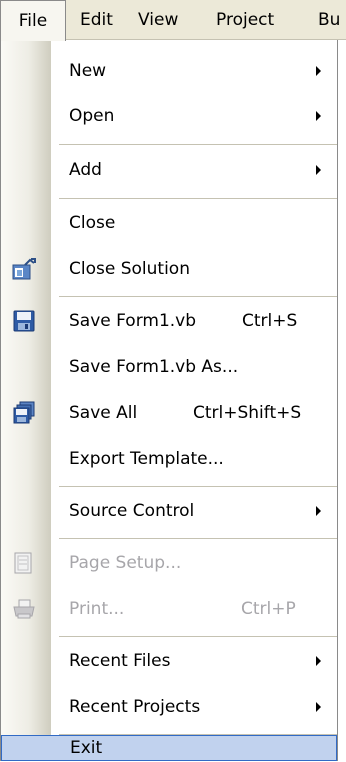  Describe the element at coordinates (270, 321) in the screenshot. I see `menu-item-shortcut: Ctrl+S` at that location.